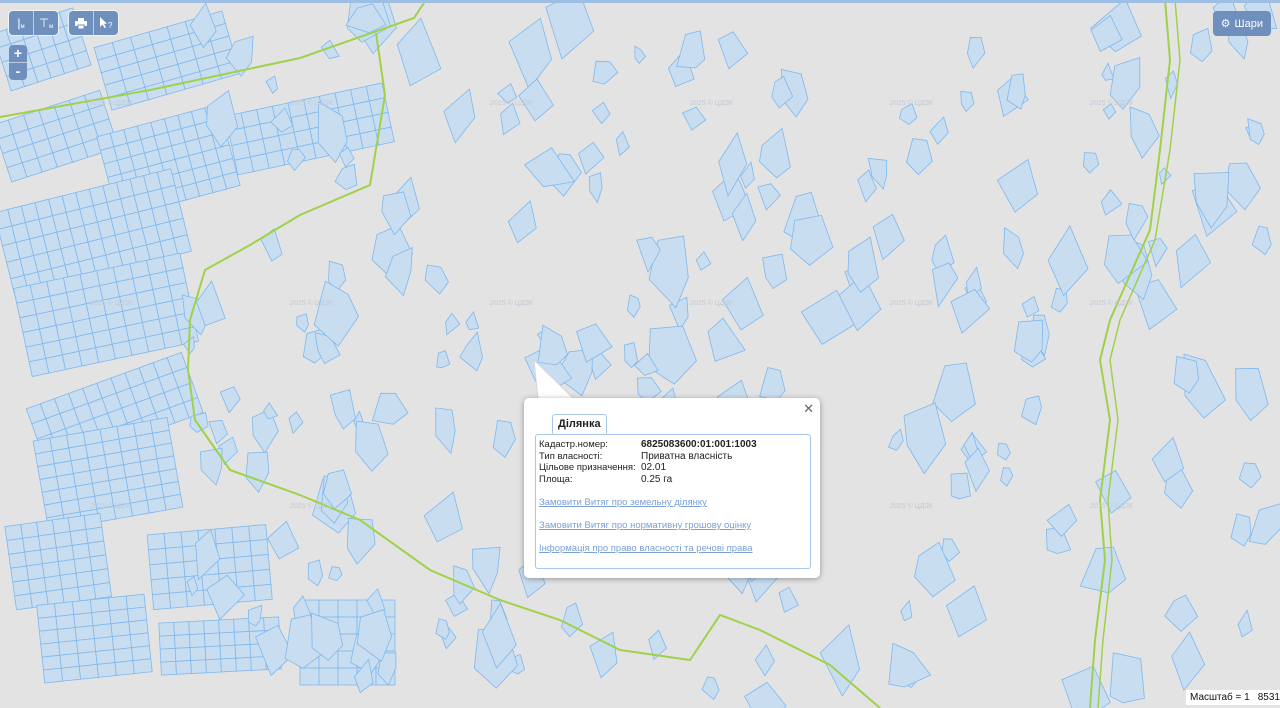 This screenshot has width=1280, height=708. I want to click on measure-toolbar: |м ⊤м, so click(33, 23).